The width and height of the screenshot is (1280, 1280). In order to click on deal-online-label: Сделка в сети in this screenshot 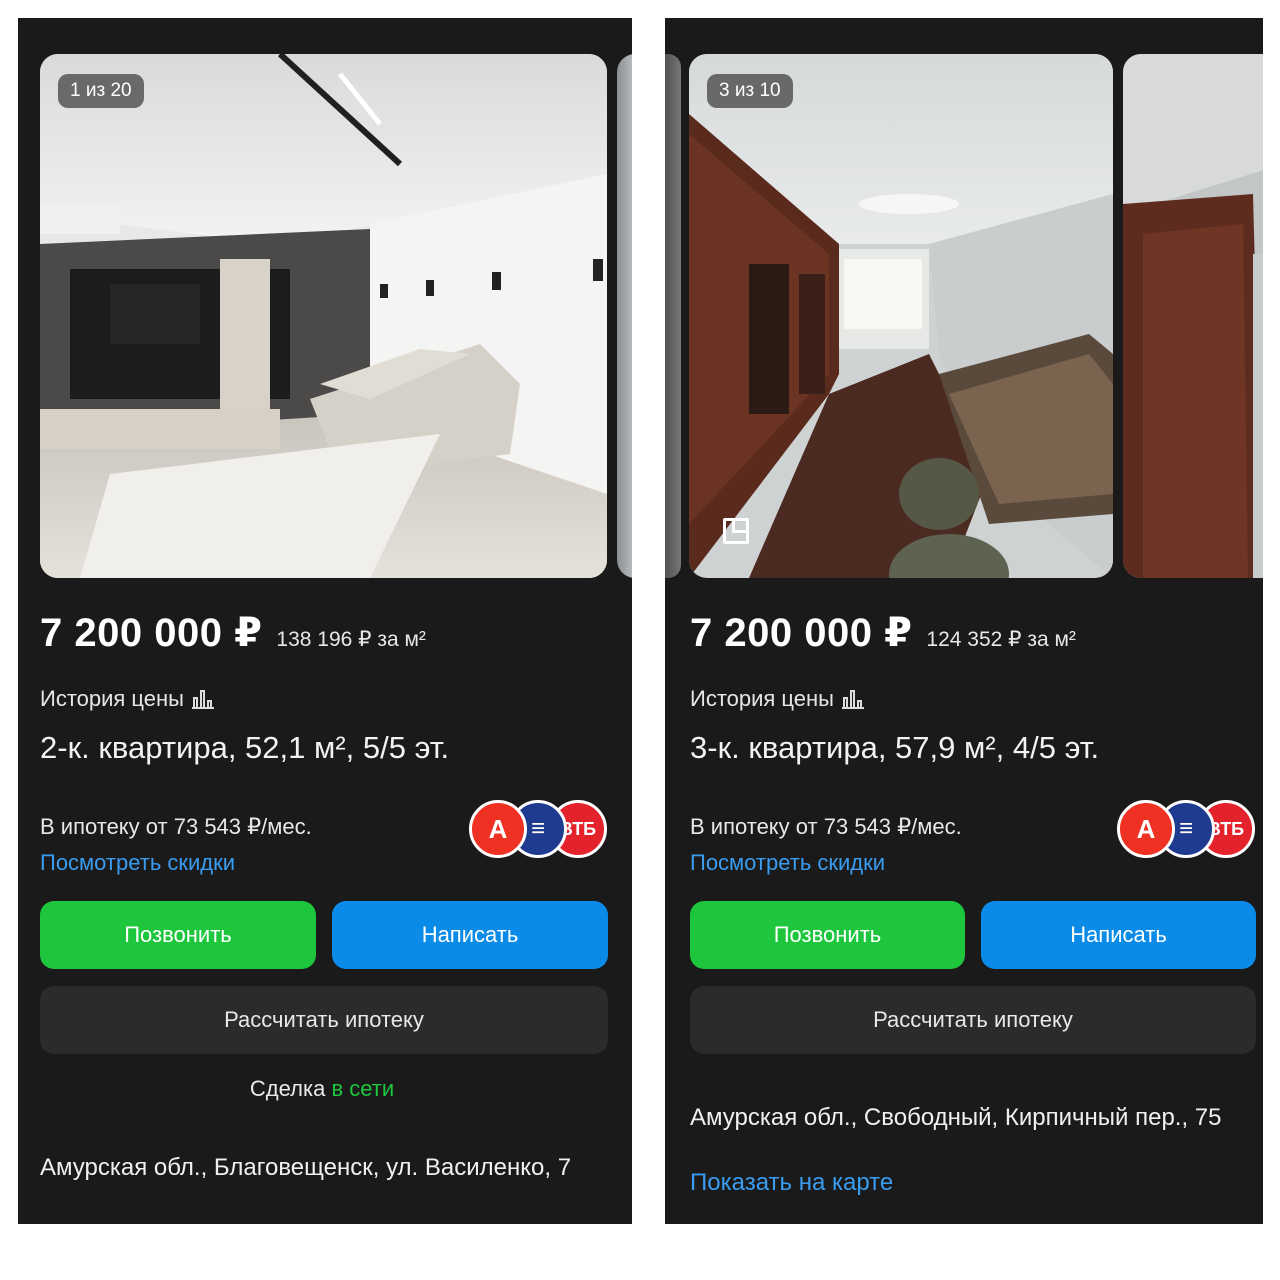, I will do `click(322, 1089)`.